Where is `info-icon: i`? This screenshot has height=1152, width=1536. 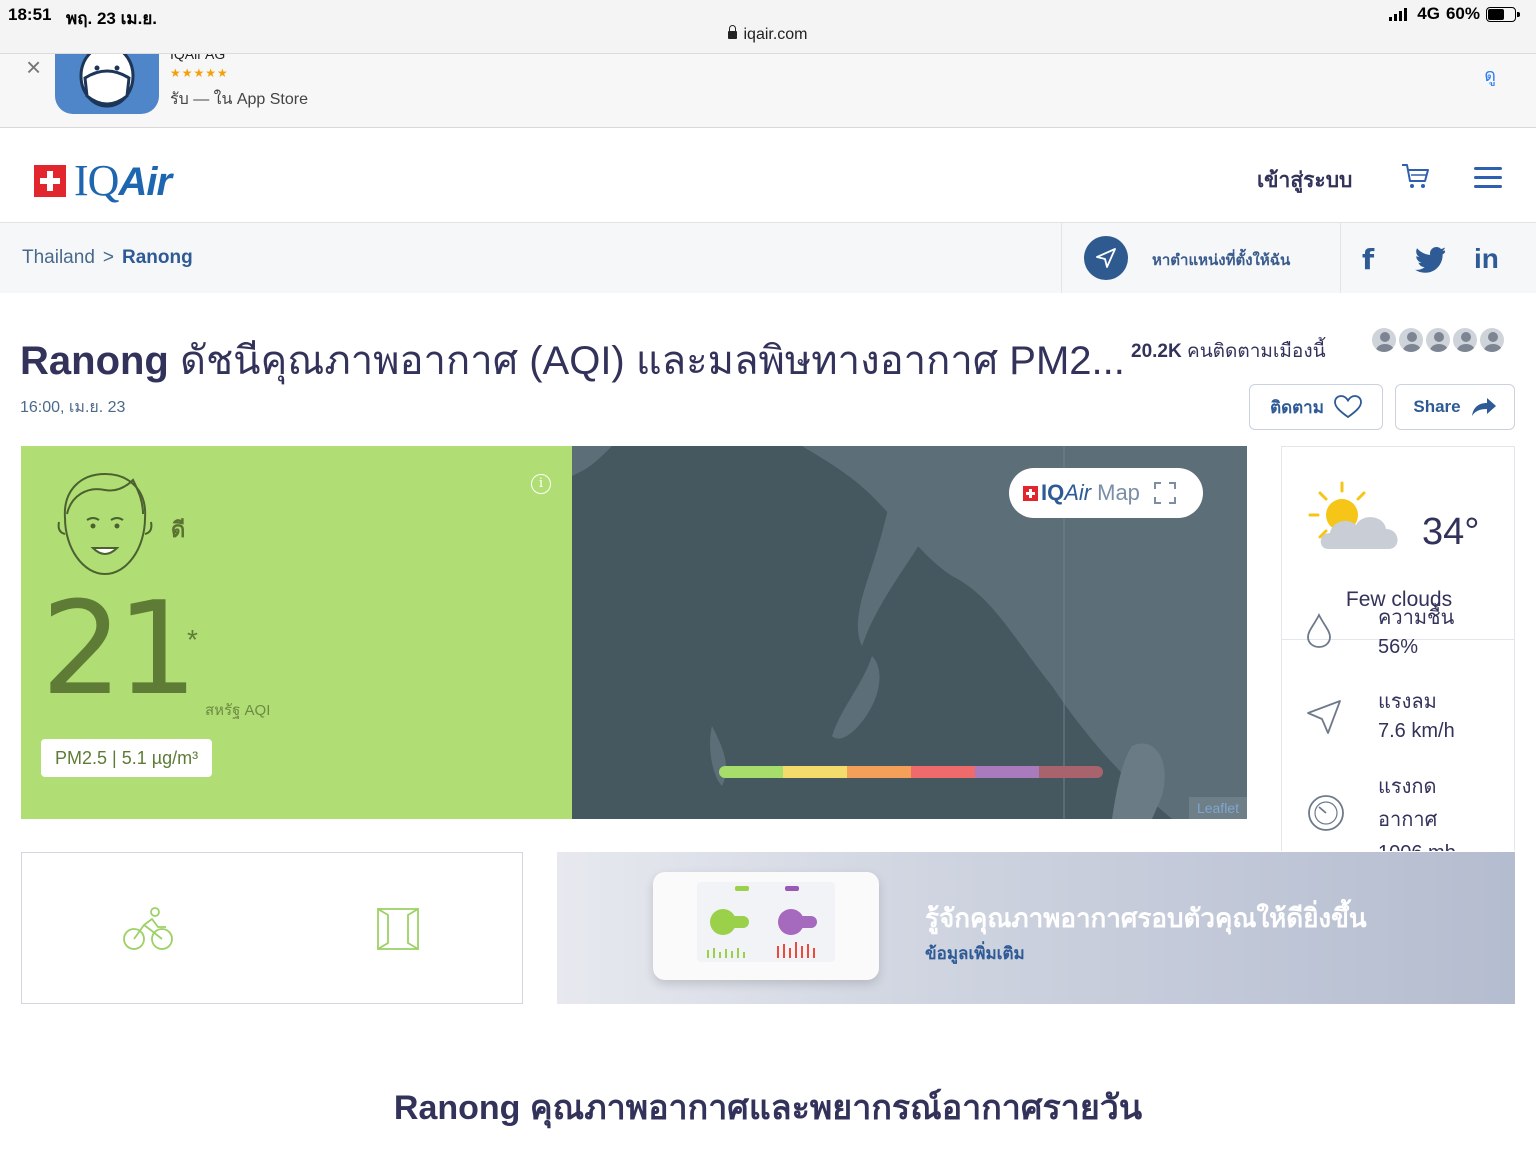
info-icon: i is located at coordinates (541, 484).